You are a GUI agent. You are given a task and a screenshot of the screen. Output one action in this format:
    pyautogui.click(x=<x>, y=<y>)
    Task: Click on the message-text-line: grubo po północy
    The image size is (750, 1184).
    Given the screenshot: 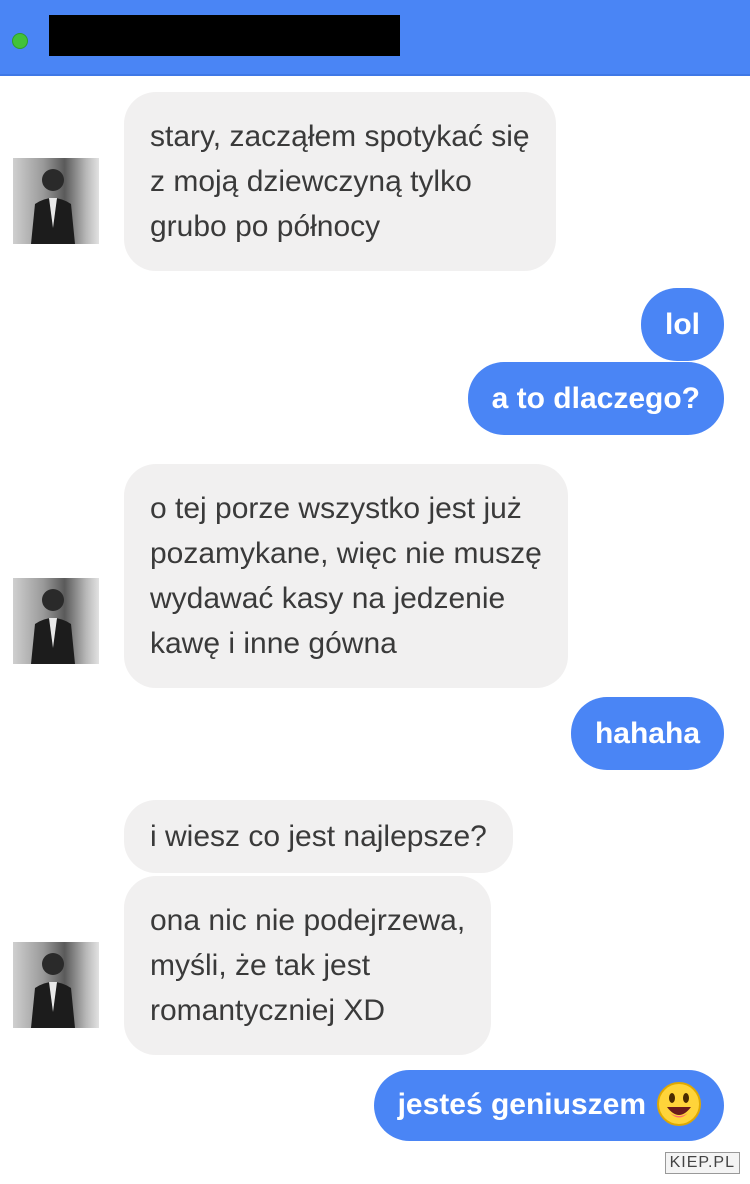 What is the action you would take?
    pyautogui.click(x=265, y=226)
    